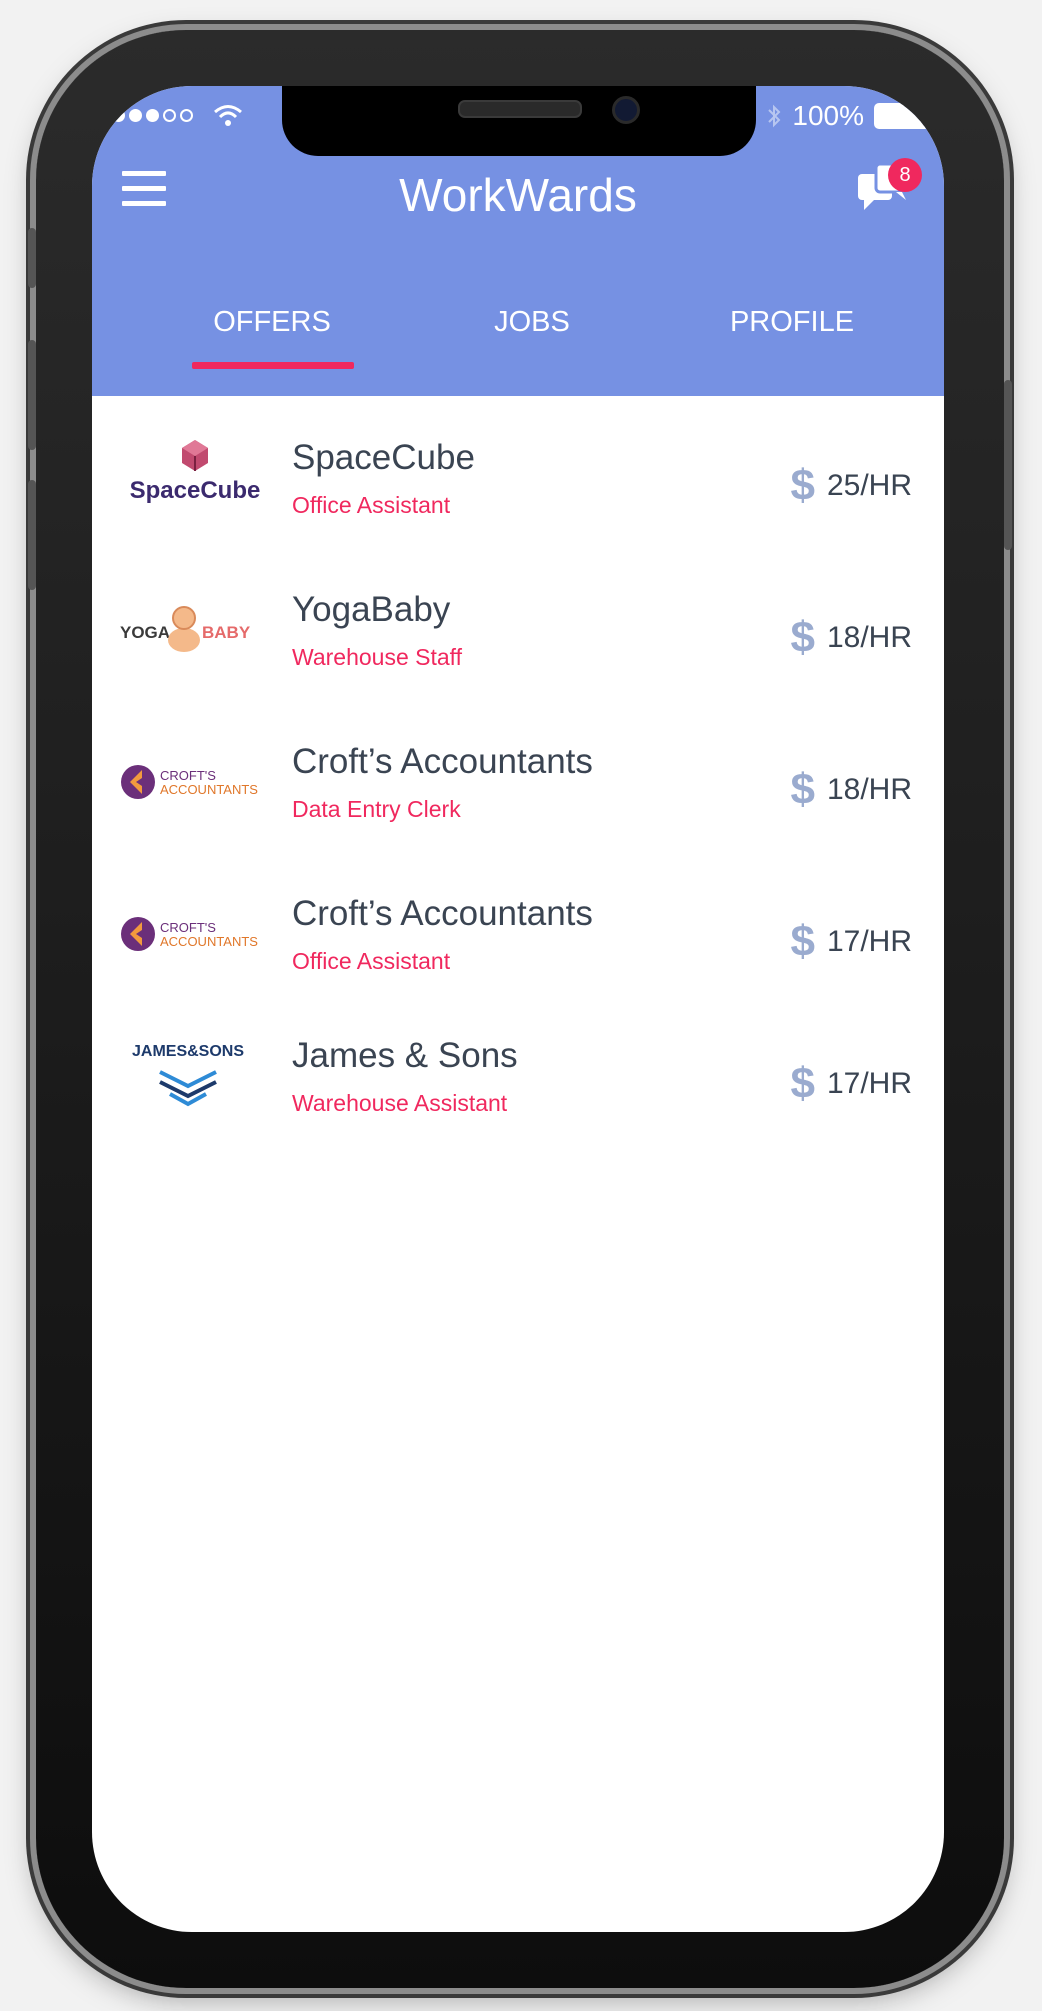  Describe the element at coordinates (195, 490) in the screenshot. I see `svg-text: SpaceCube` at that location.